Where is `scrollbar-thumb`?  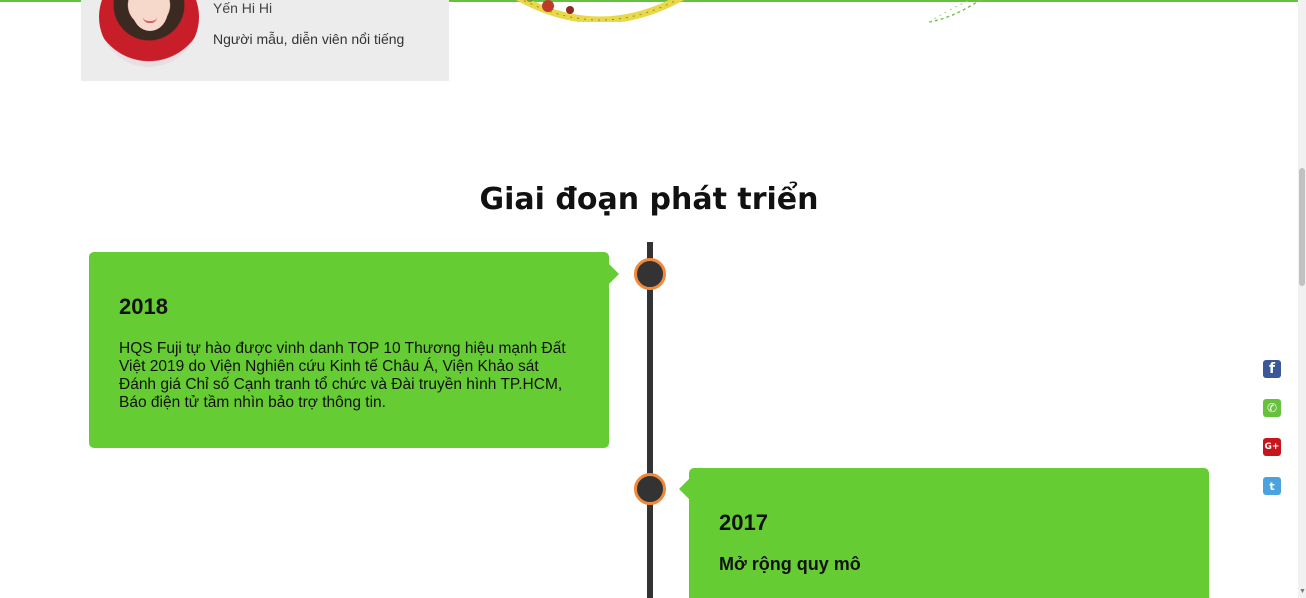
scrollbar-thumb is located at coordinates (1302, 227).